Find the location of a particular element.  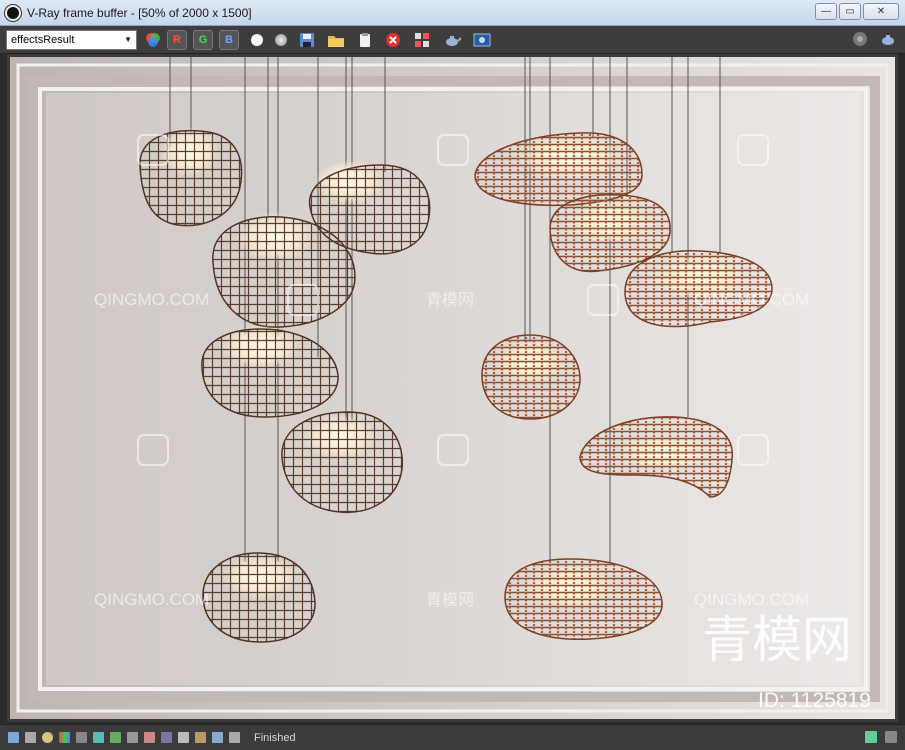

ab-compare-icon is located at coordinates (166, 737).